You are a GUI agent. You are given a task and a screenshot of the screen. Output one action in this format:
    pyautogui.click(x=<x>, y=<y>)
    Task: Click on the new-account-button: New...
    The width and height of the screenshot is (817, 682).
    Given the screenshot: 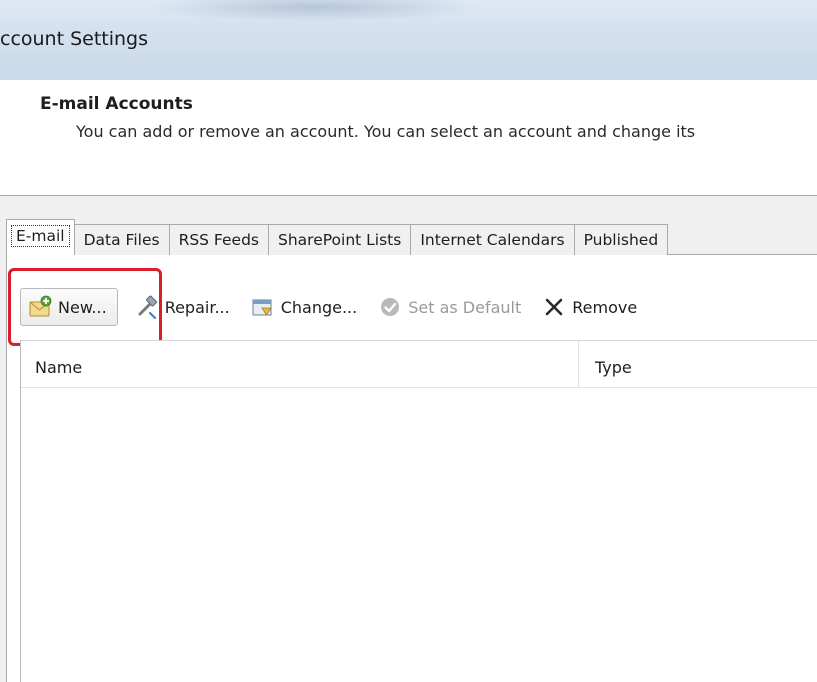 What is the action you would take?
    pyautogui.click(x=69, y=307)
    